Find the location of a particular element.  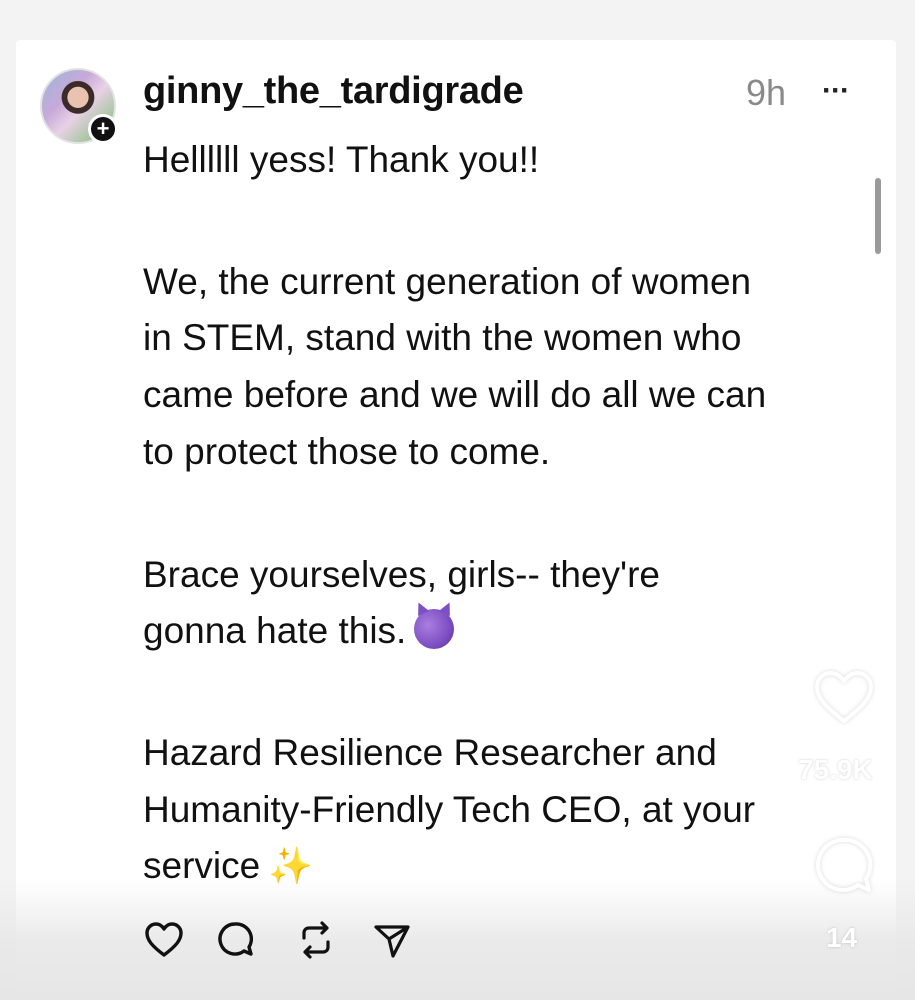

heart-icon is located at coordinates (164, 940).